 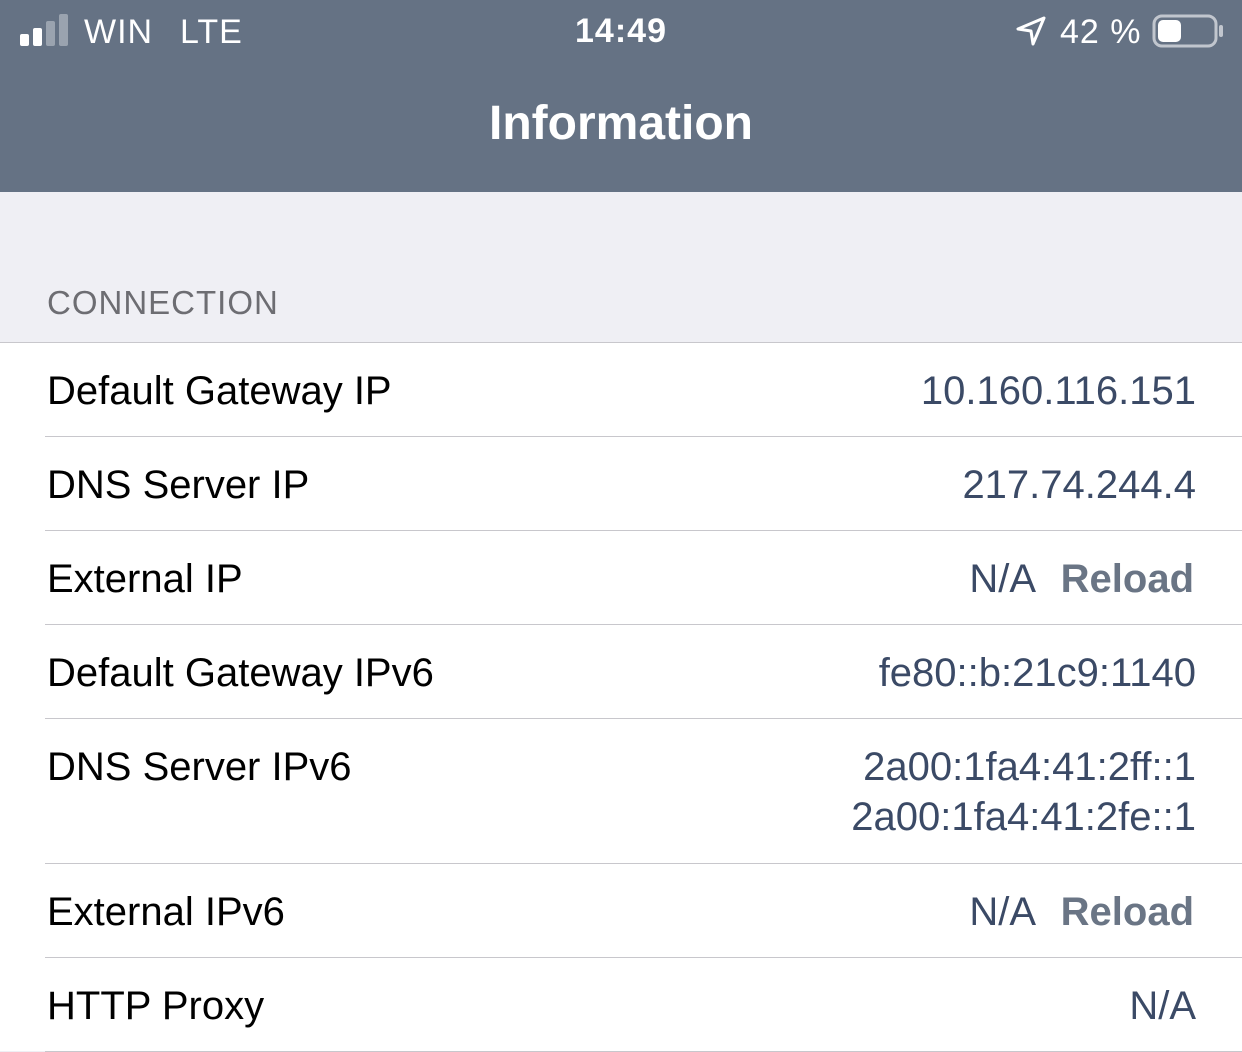 What do you see at coordinates (178, 485) in the screenshot?
I see `row-label: DNS Server IP` at bounding box center [178, 485].